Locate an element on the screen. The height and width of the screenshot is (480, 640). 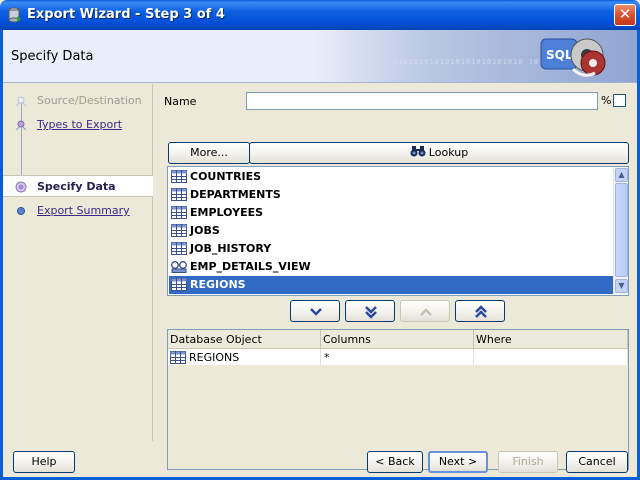
window-title: Export Wizard - Step 3 of 4 is located at coordinates (126, 14).